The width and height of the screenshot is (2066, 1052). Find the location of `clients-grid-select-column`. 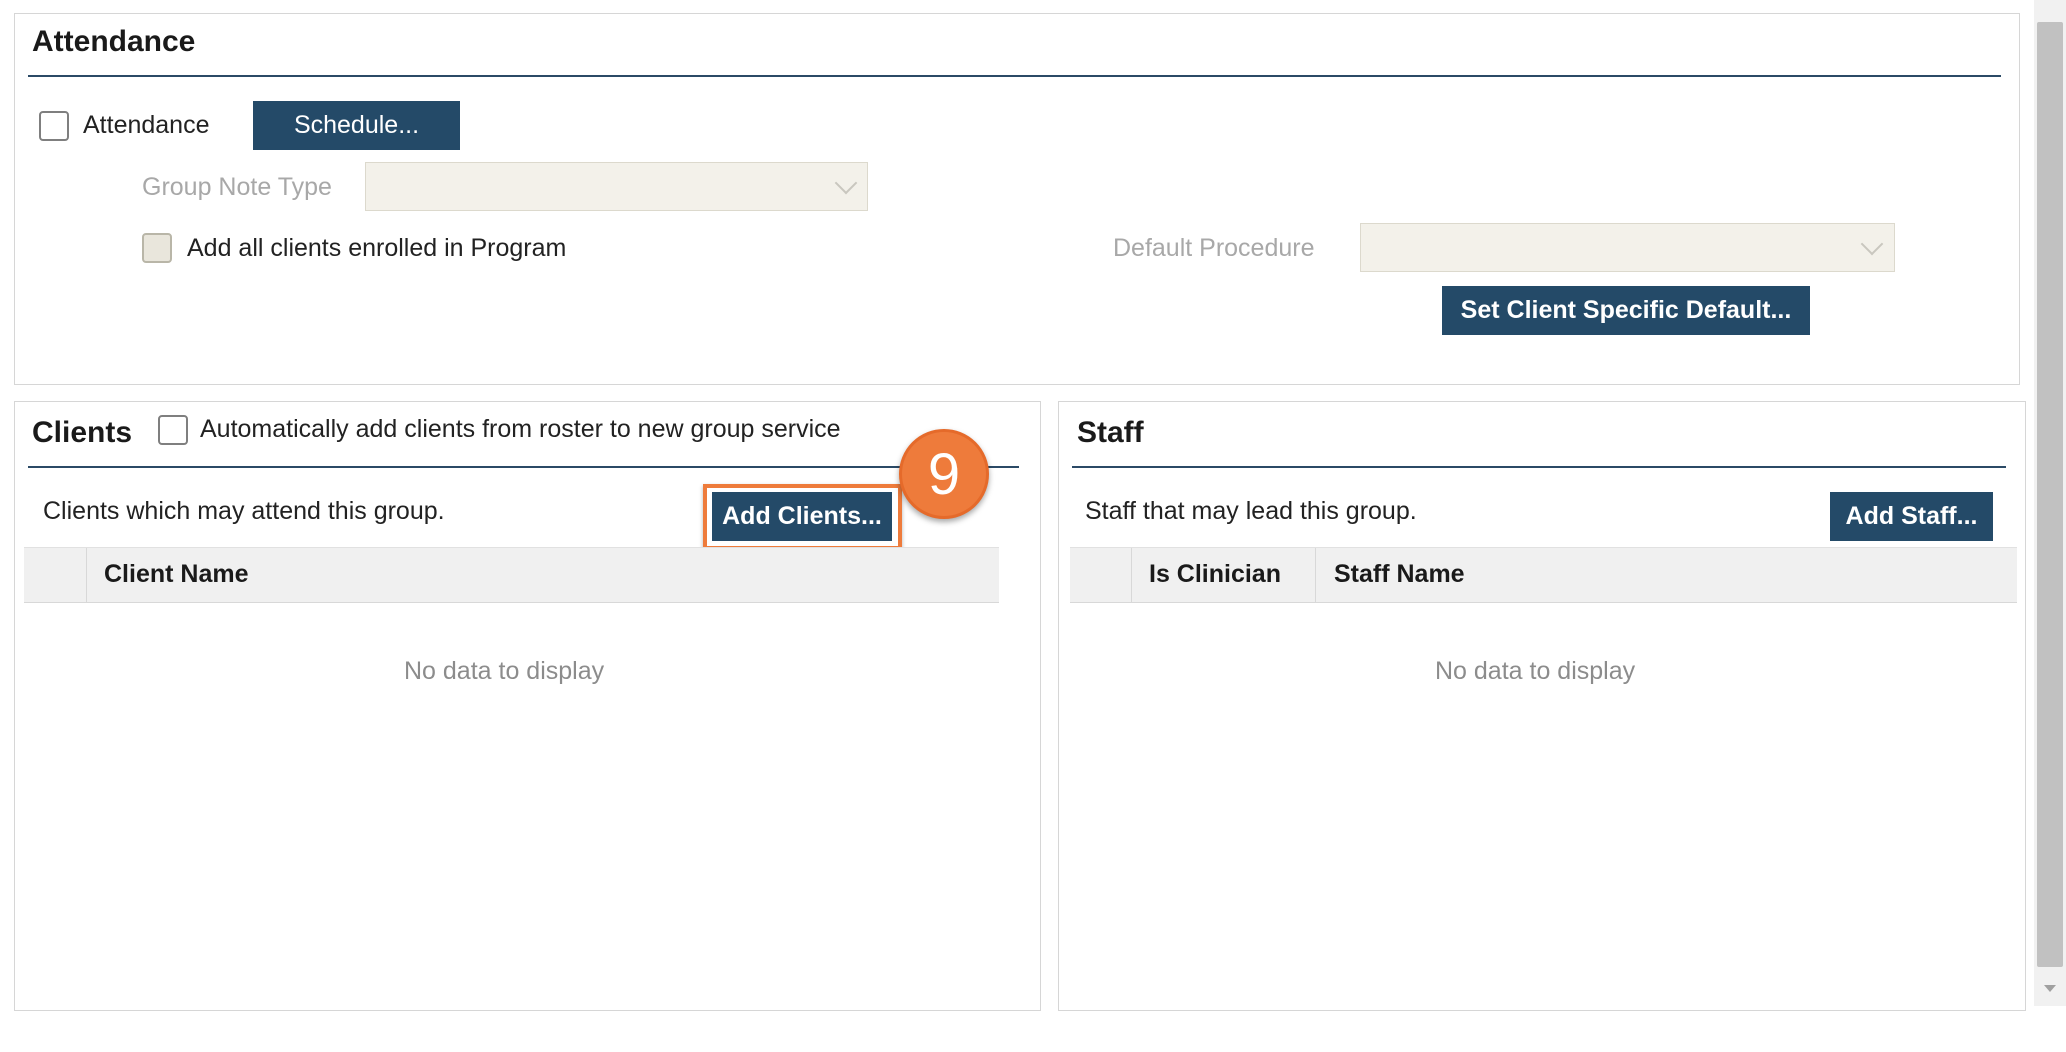

clients-grid-select-column is located at coordinates (55, 575).